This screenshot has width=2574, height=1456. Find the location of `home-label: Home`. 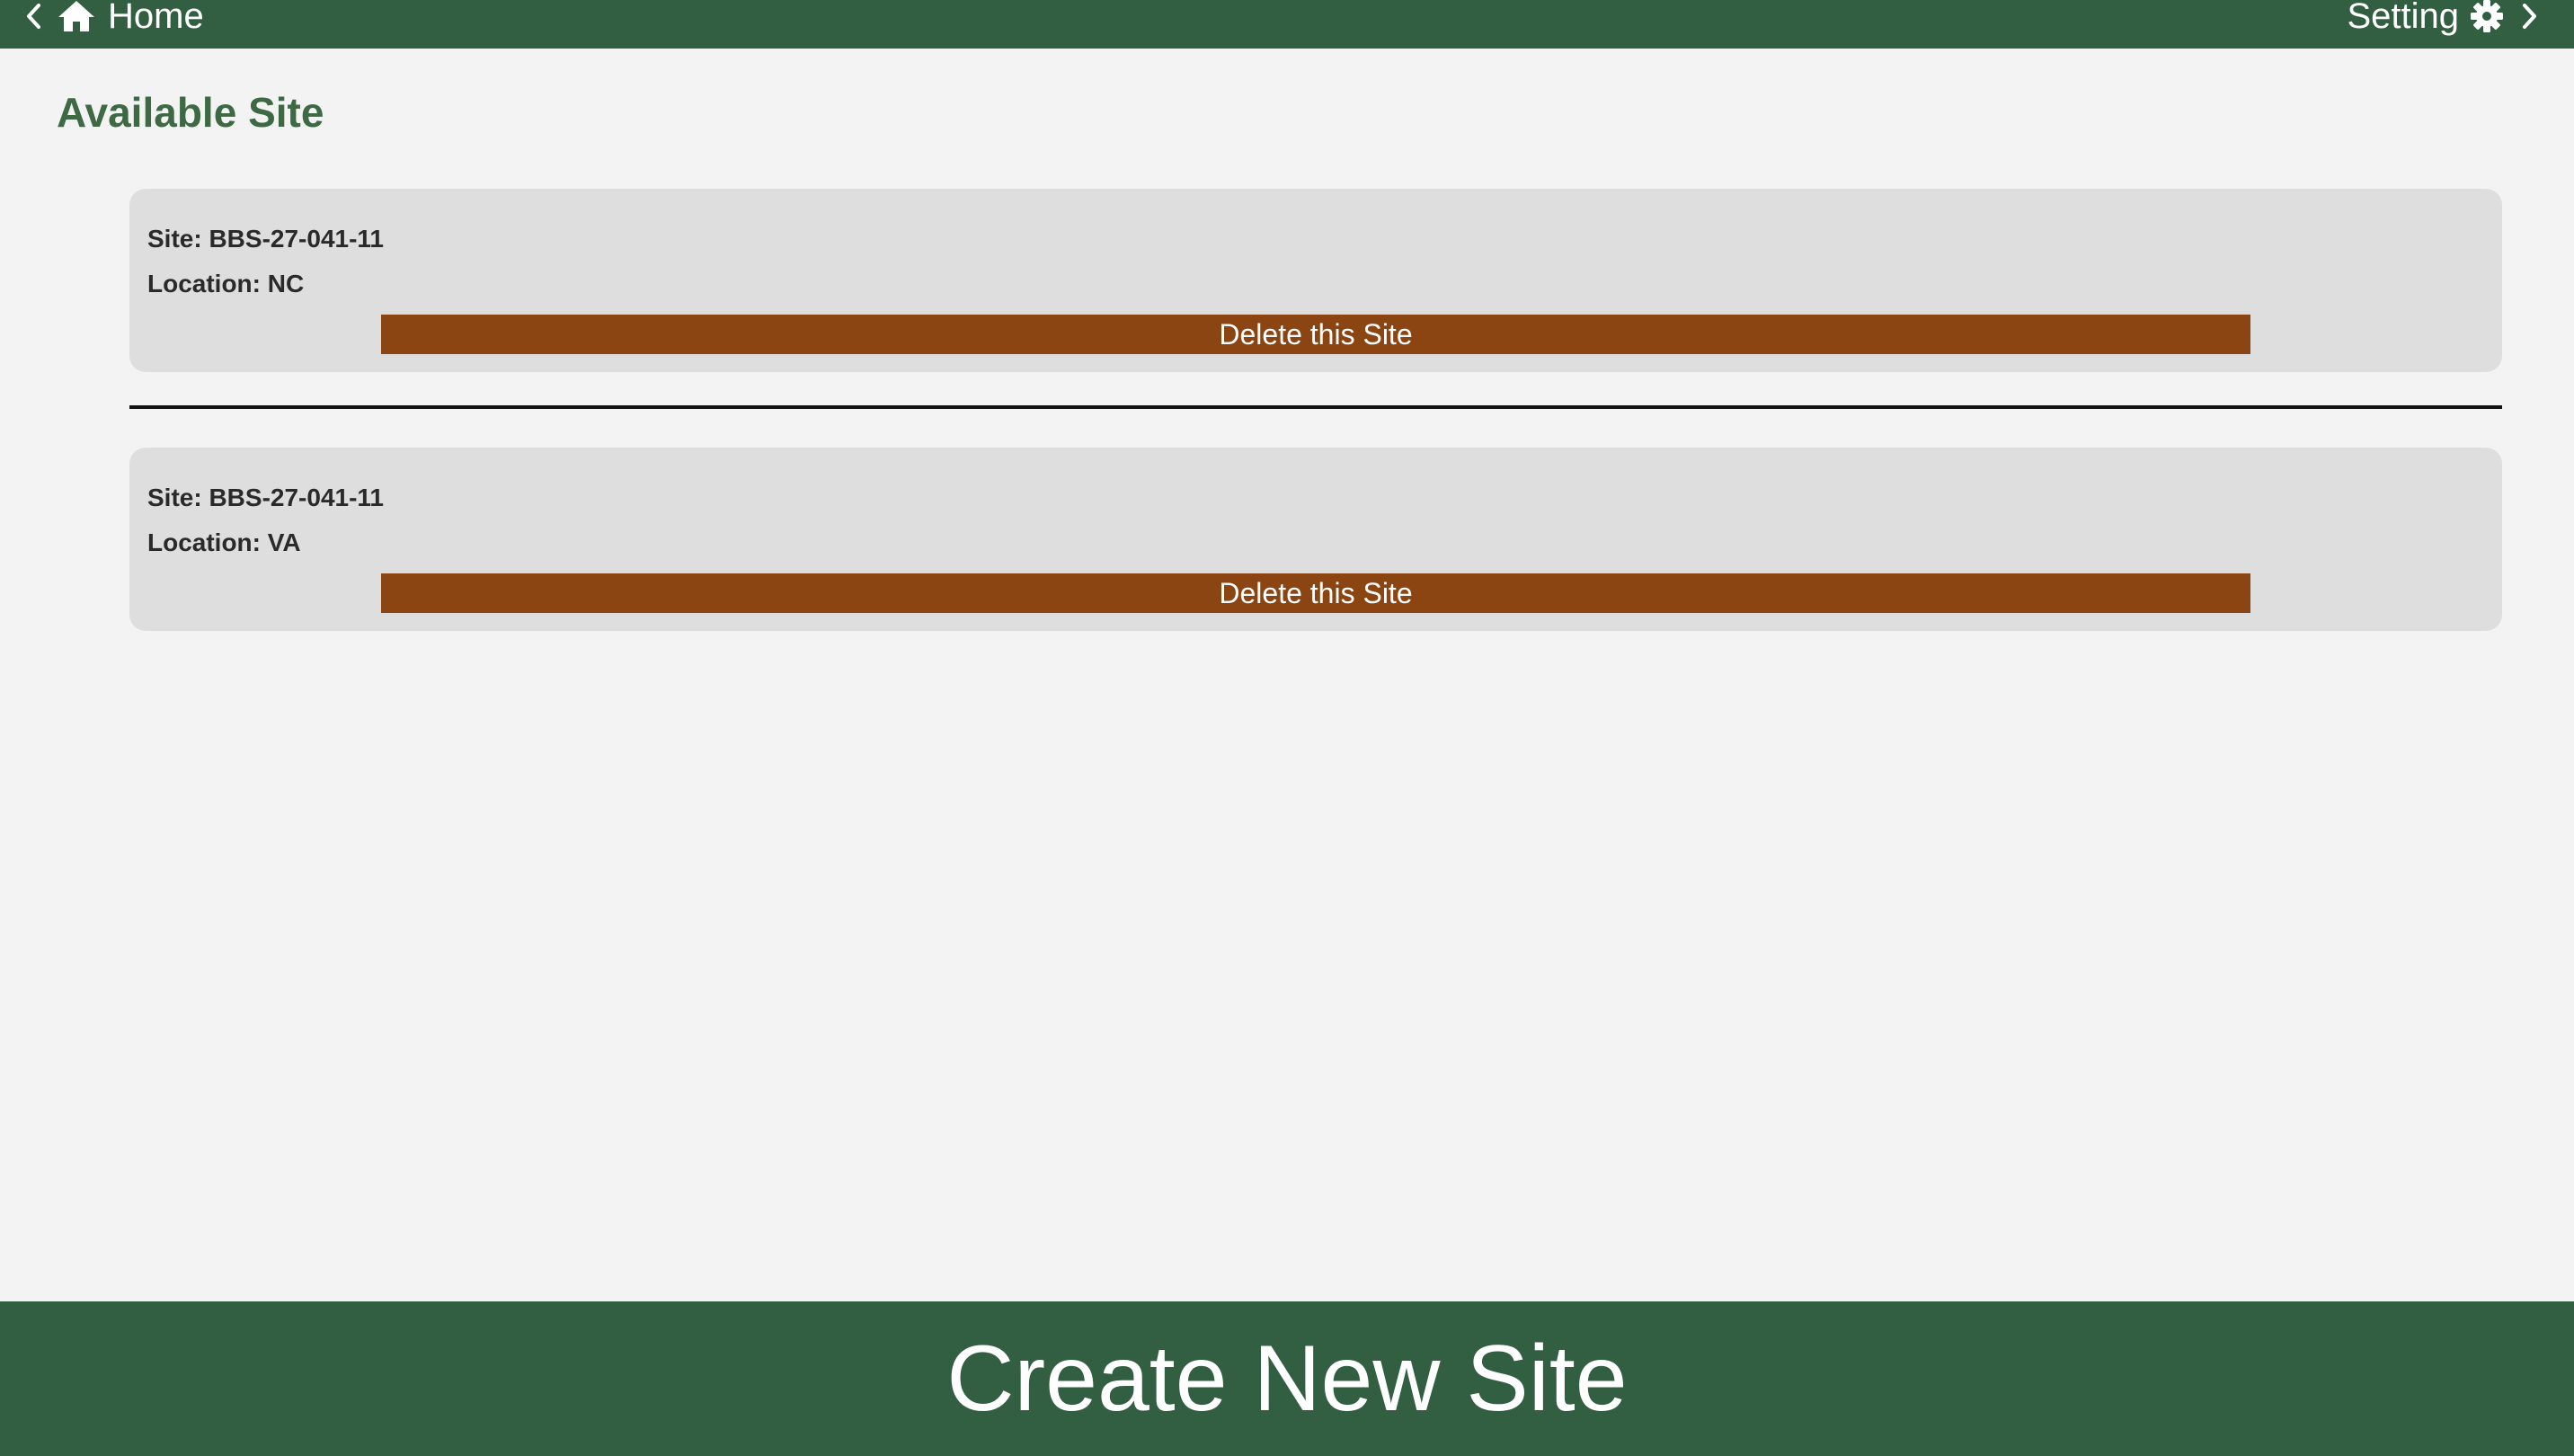

home-label: Home is located at coordinates (156, 18).